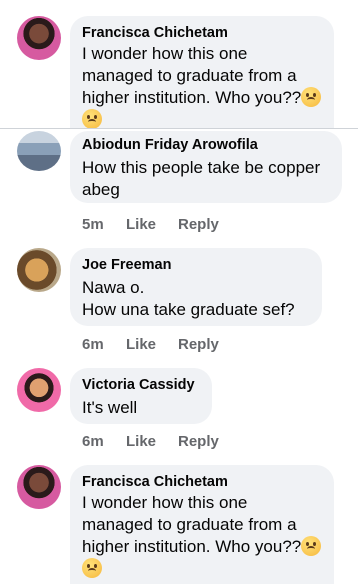 The height and width of the screenshot is (584, 358). Describe the element at coordinates (104, 224) in the screenshot. I see `comment-time: 5m` at that location.